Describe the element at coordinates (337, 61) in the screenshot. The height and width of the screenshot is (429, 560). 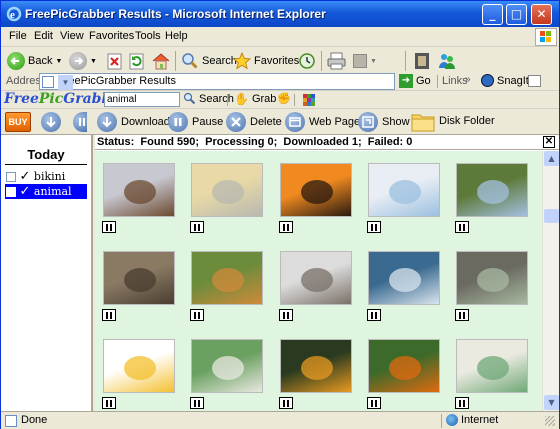
I see `print-button` at that location.